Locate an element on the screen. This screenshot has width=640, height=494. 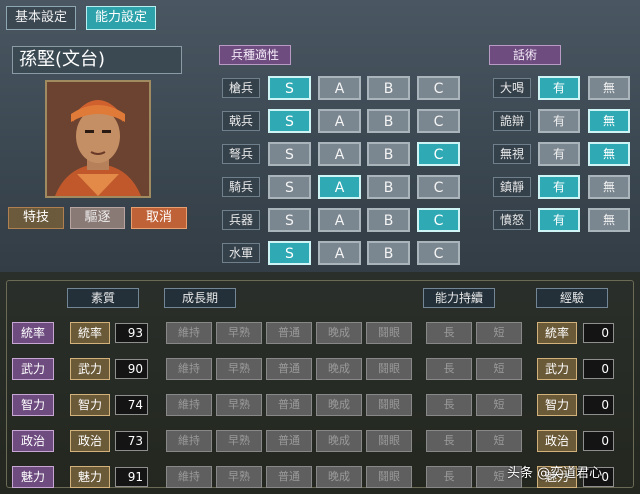
speech-4-option-no: 無 is located at coordinates (609, 187).